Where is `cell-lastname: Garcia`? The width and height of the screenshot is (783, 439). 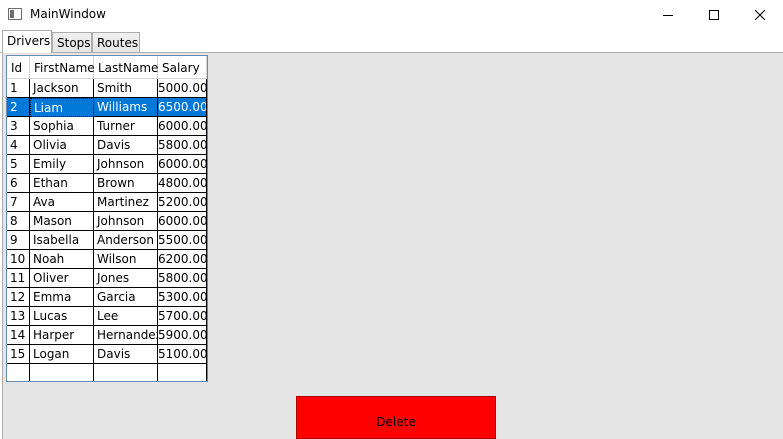 cell-lastname: Garcia is located at coordinates (126, 297).